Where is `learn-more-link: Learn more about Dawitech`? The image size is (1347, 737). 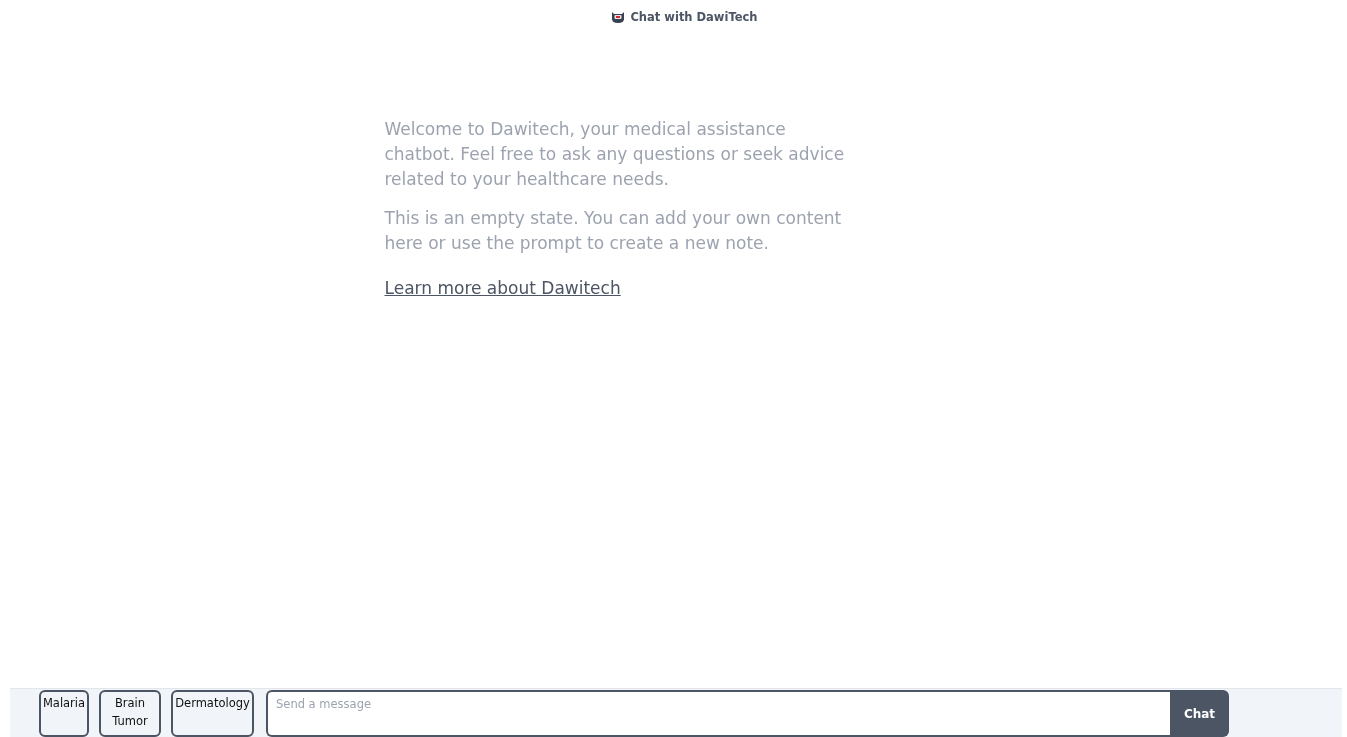 learn-more-link: Learn more about Dawitech is located at coordinates (502, 288).